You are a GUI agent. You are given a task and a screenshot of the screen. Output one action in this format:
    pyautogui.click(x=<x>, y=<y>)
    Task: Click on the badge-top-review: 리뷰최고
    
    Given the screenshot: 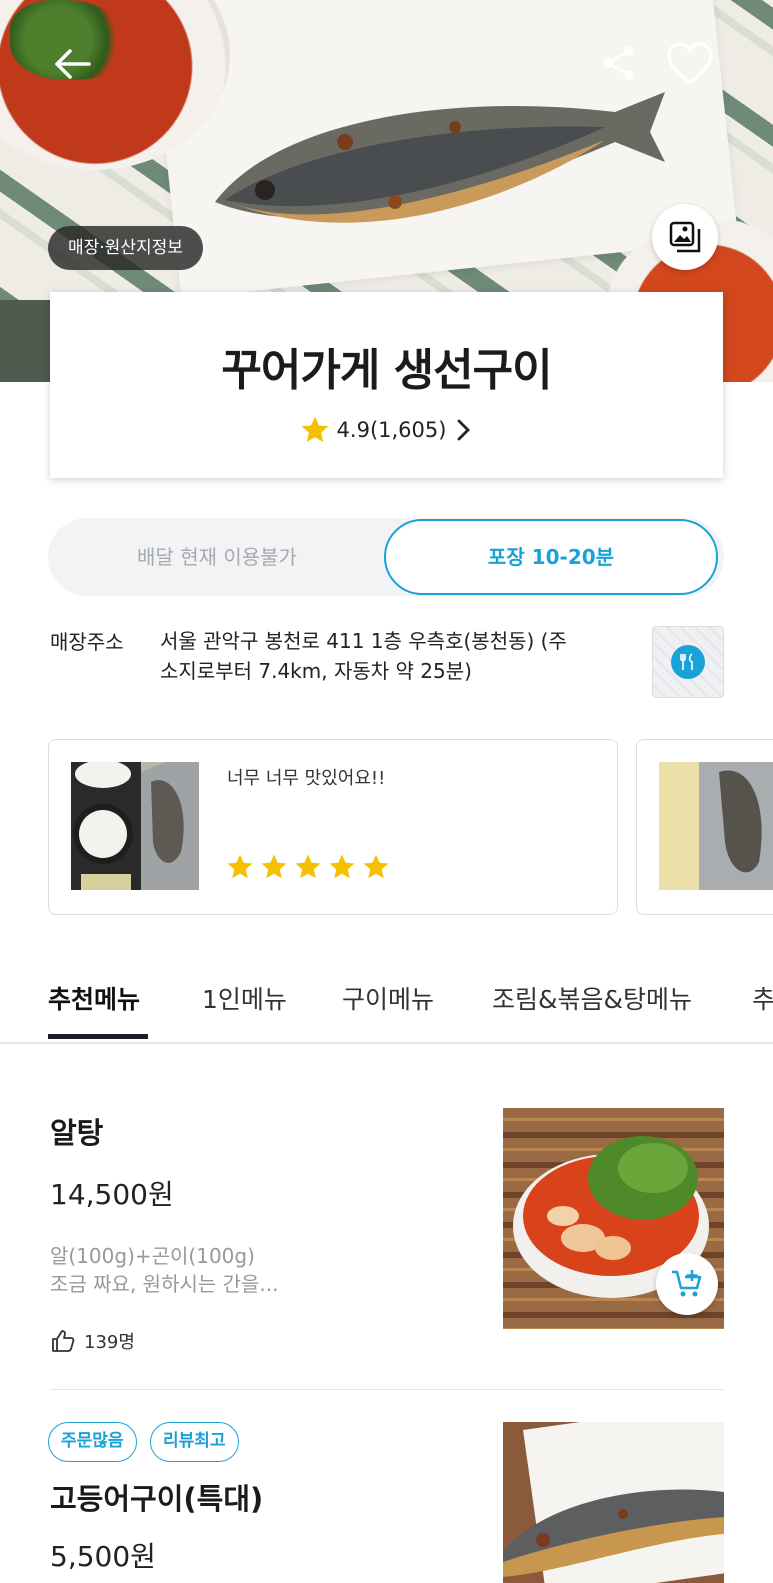 What is the action you would take?
    pyautogui.click(x=194, y=1442)
    